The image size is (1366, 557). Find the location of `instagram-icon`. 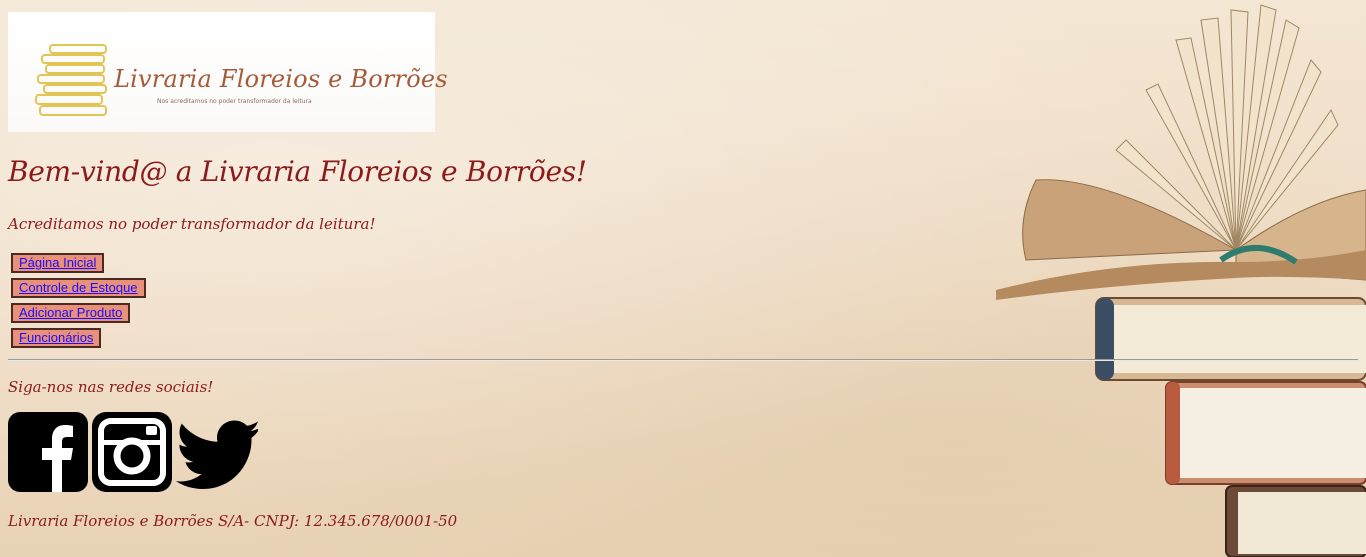

instagram-icon is located at coordinates (132, 452).